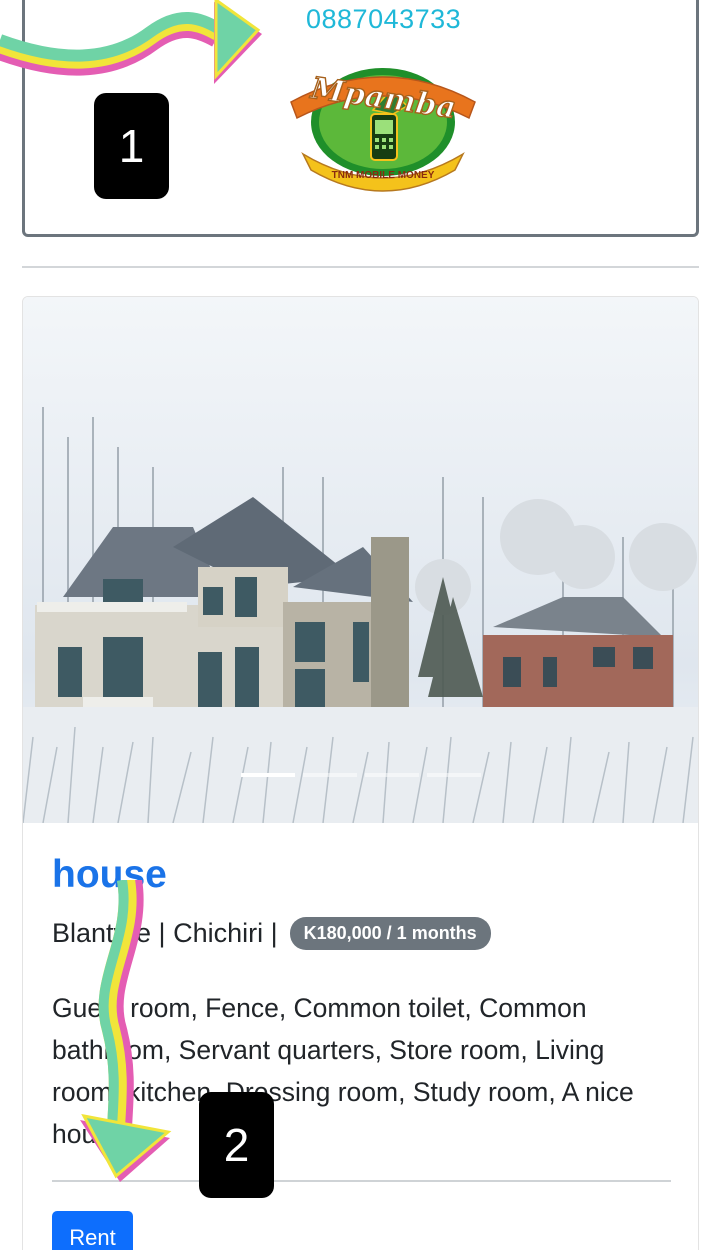 The width and height of the screenshot is (720, 1250). Describe the element at coordinates (383, 130) in the screenshot. I see `mpamba-logo: Mpamba TNM MOBILE MONEY` at that location.